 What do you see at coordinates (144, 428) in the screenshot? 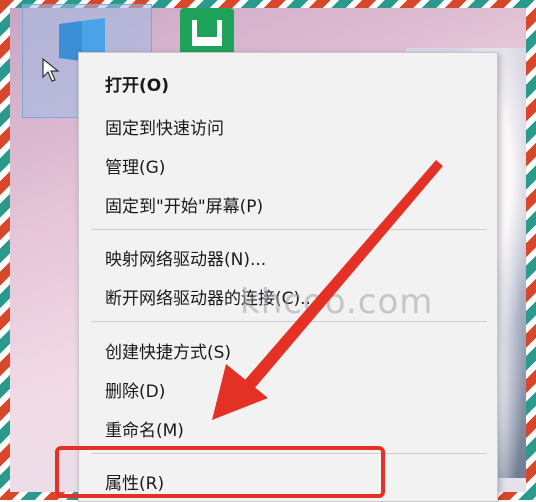
I see `menu-item-rename: 重命名(M)` at bounding box center [144, 428].